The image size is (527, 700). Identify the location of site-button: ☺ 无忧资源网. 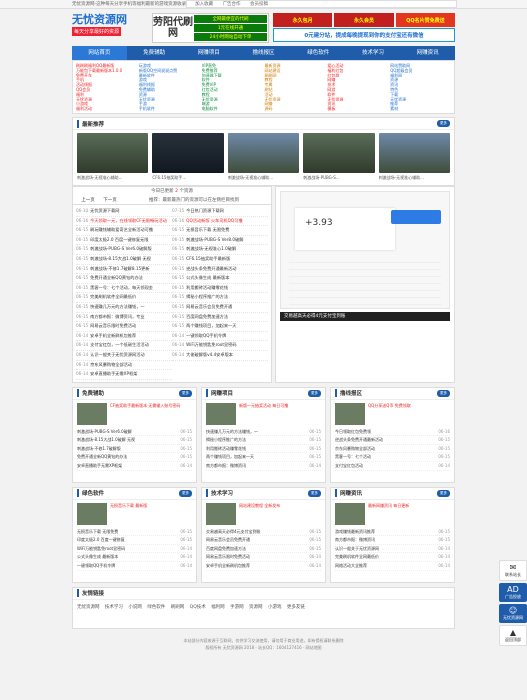
(513, 613).